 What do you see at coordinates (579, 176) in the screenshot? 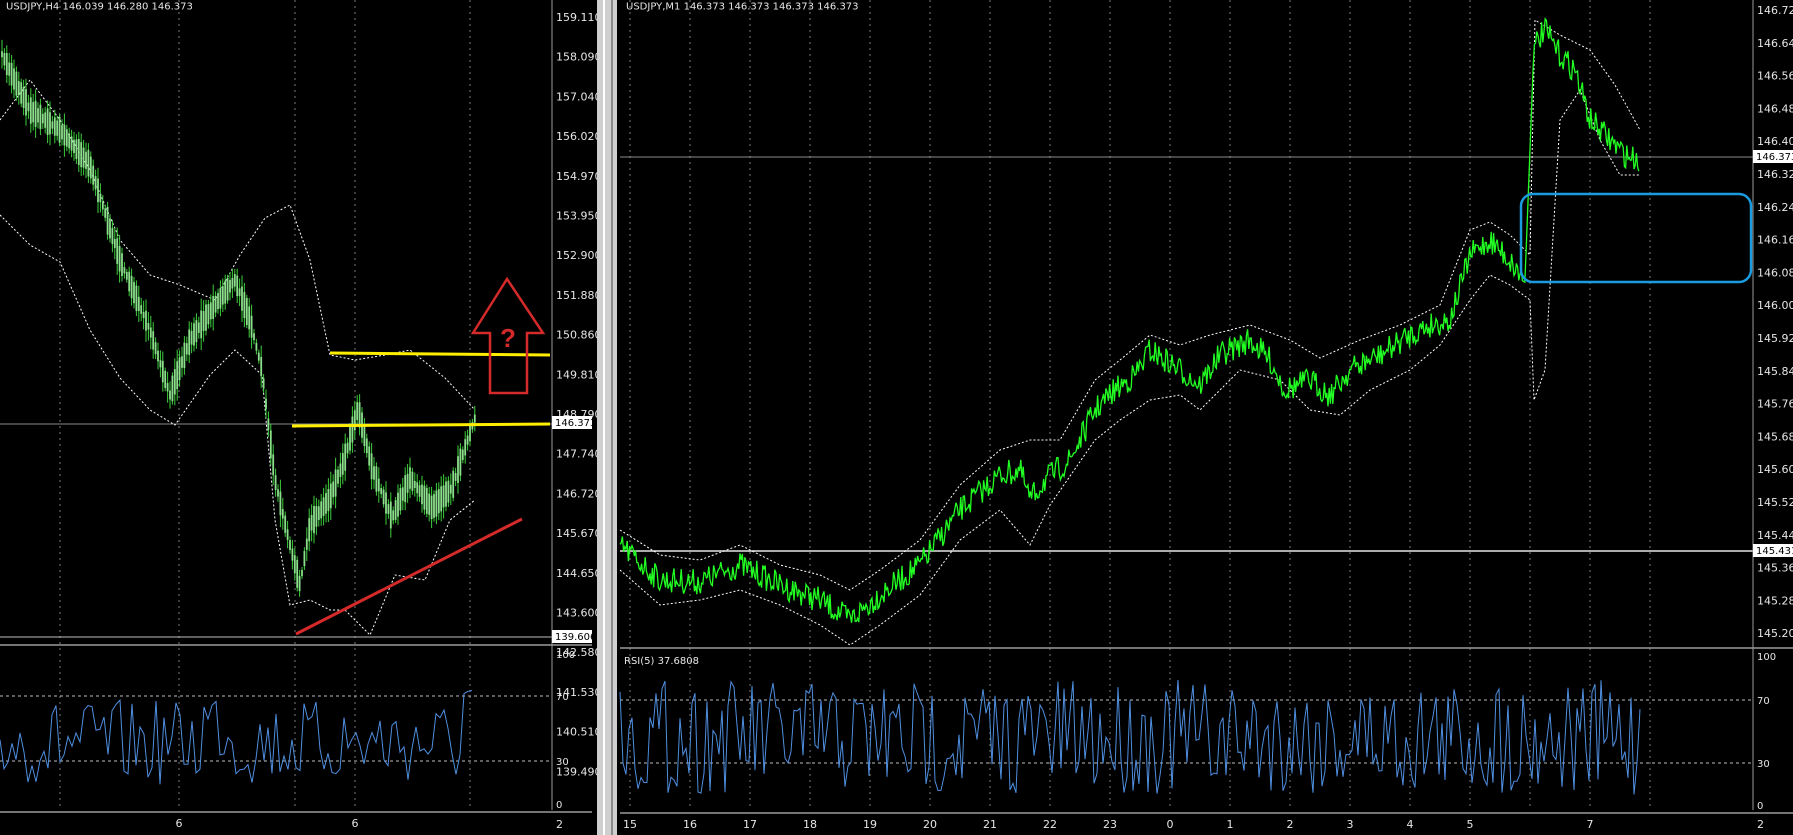
I see `left-price-level: 154.970` at bounding box center [579, 176].